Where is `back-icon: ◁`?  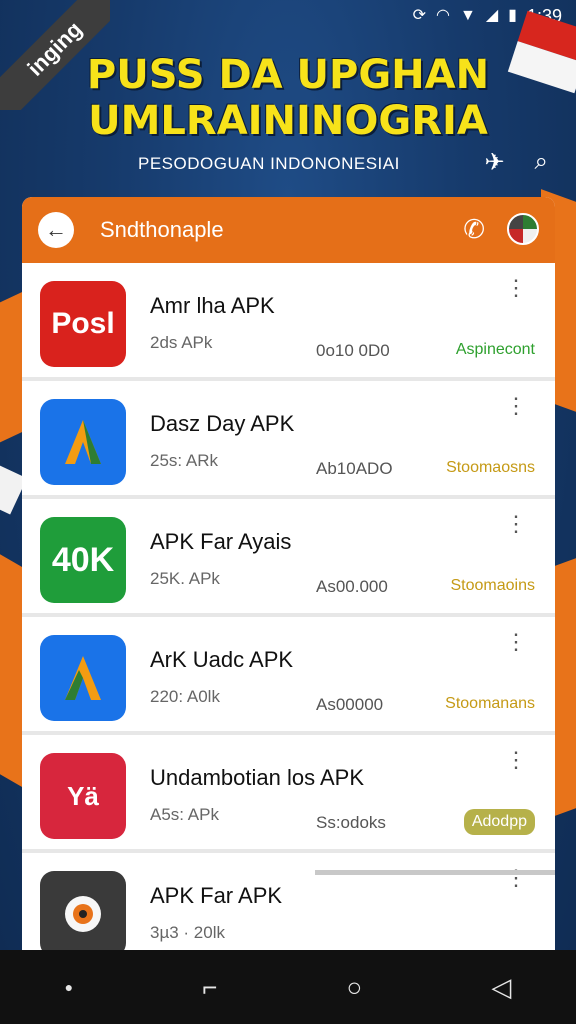
back-icon: ◁ is located at coordinates (501, 987).